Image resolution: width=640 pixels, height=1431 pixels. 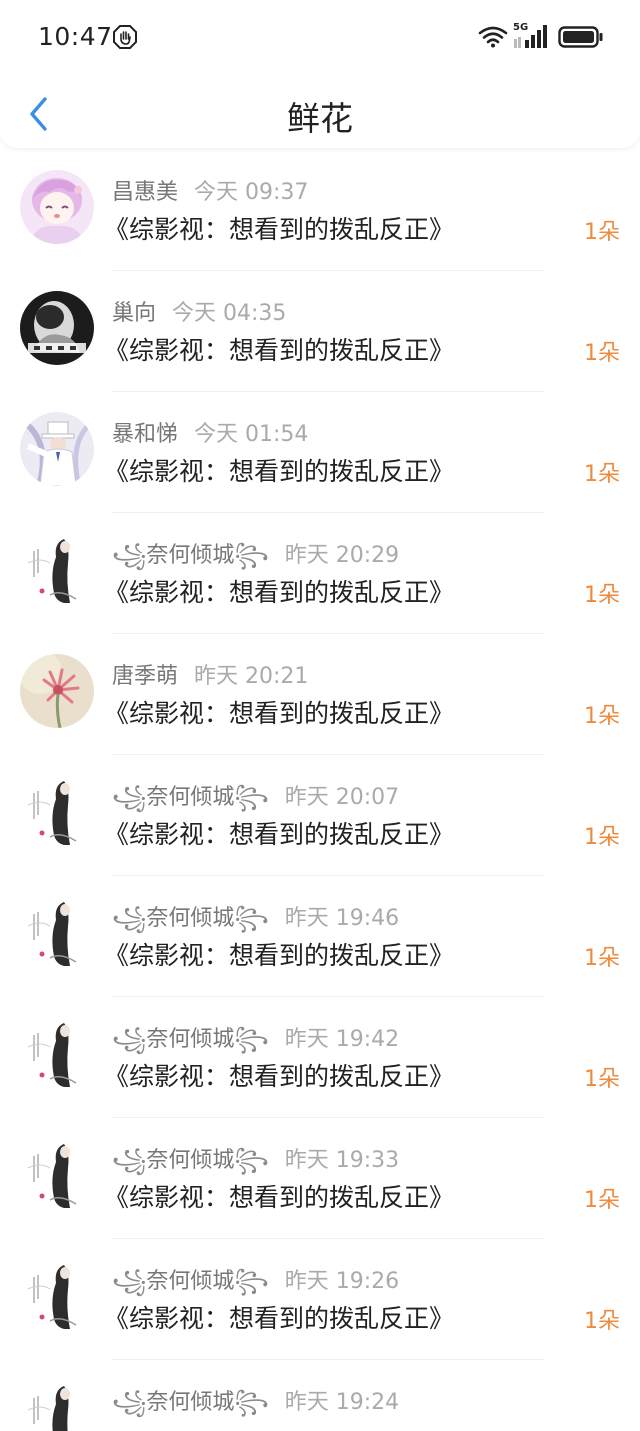 I want to click on list-item: ꧁奈何倾城꧂ 昨天 19:33 《综影视：想看到的拨乱反正》 1朵, so click(x=320, y=1178).